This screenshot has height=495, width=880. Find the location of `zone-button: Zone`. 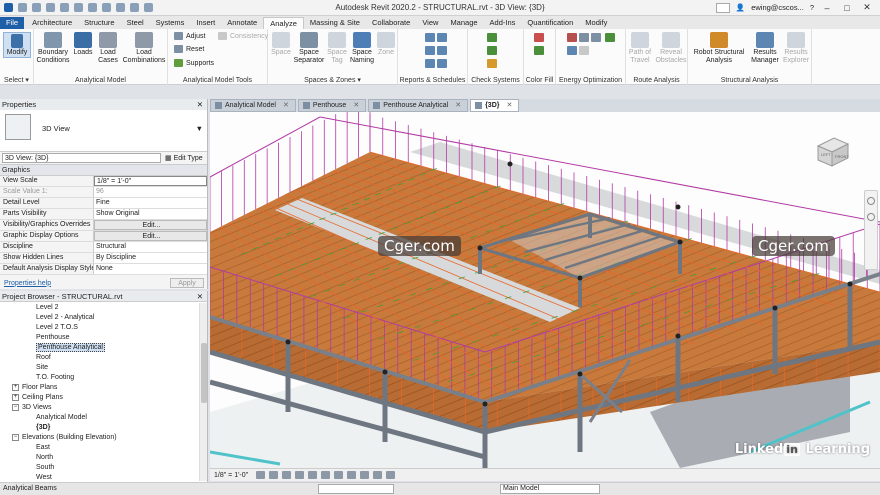

zone-button: Zone is located at coordinates (386, 44).